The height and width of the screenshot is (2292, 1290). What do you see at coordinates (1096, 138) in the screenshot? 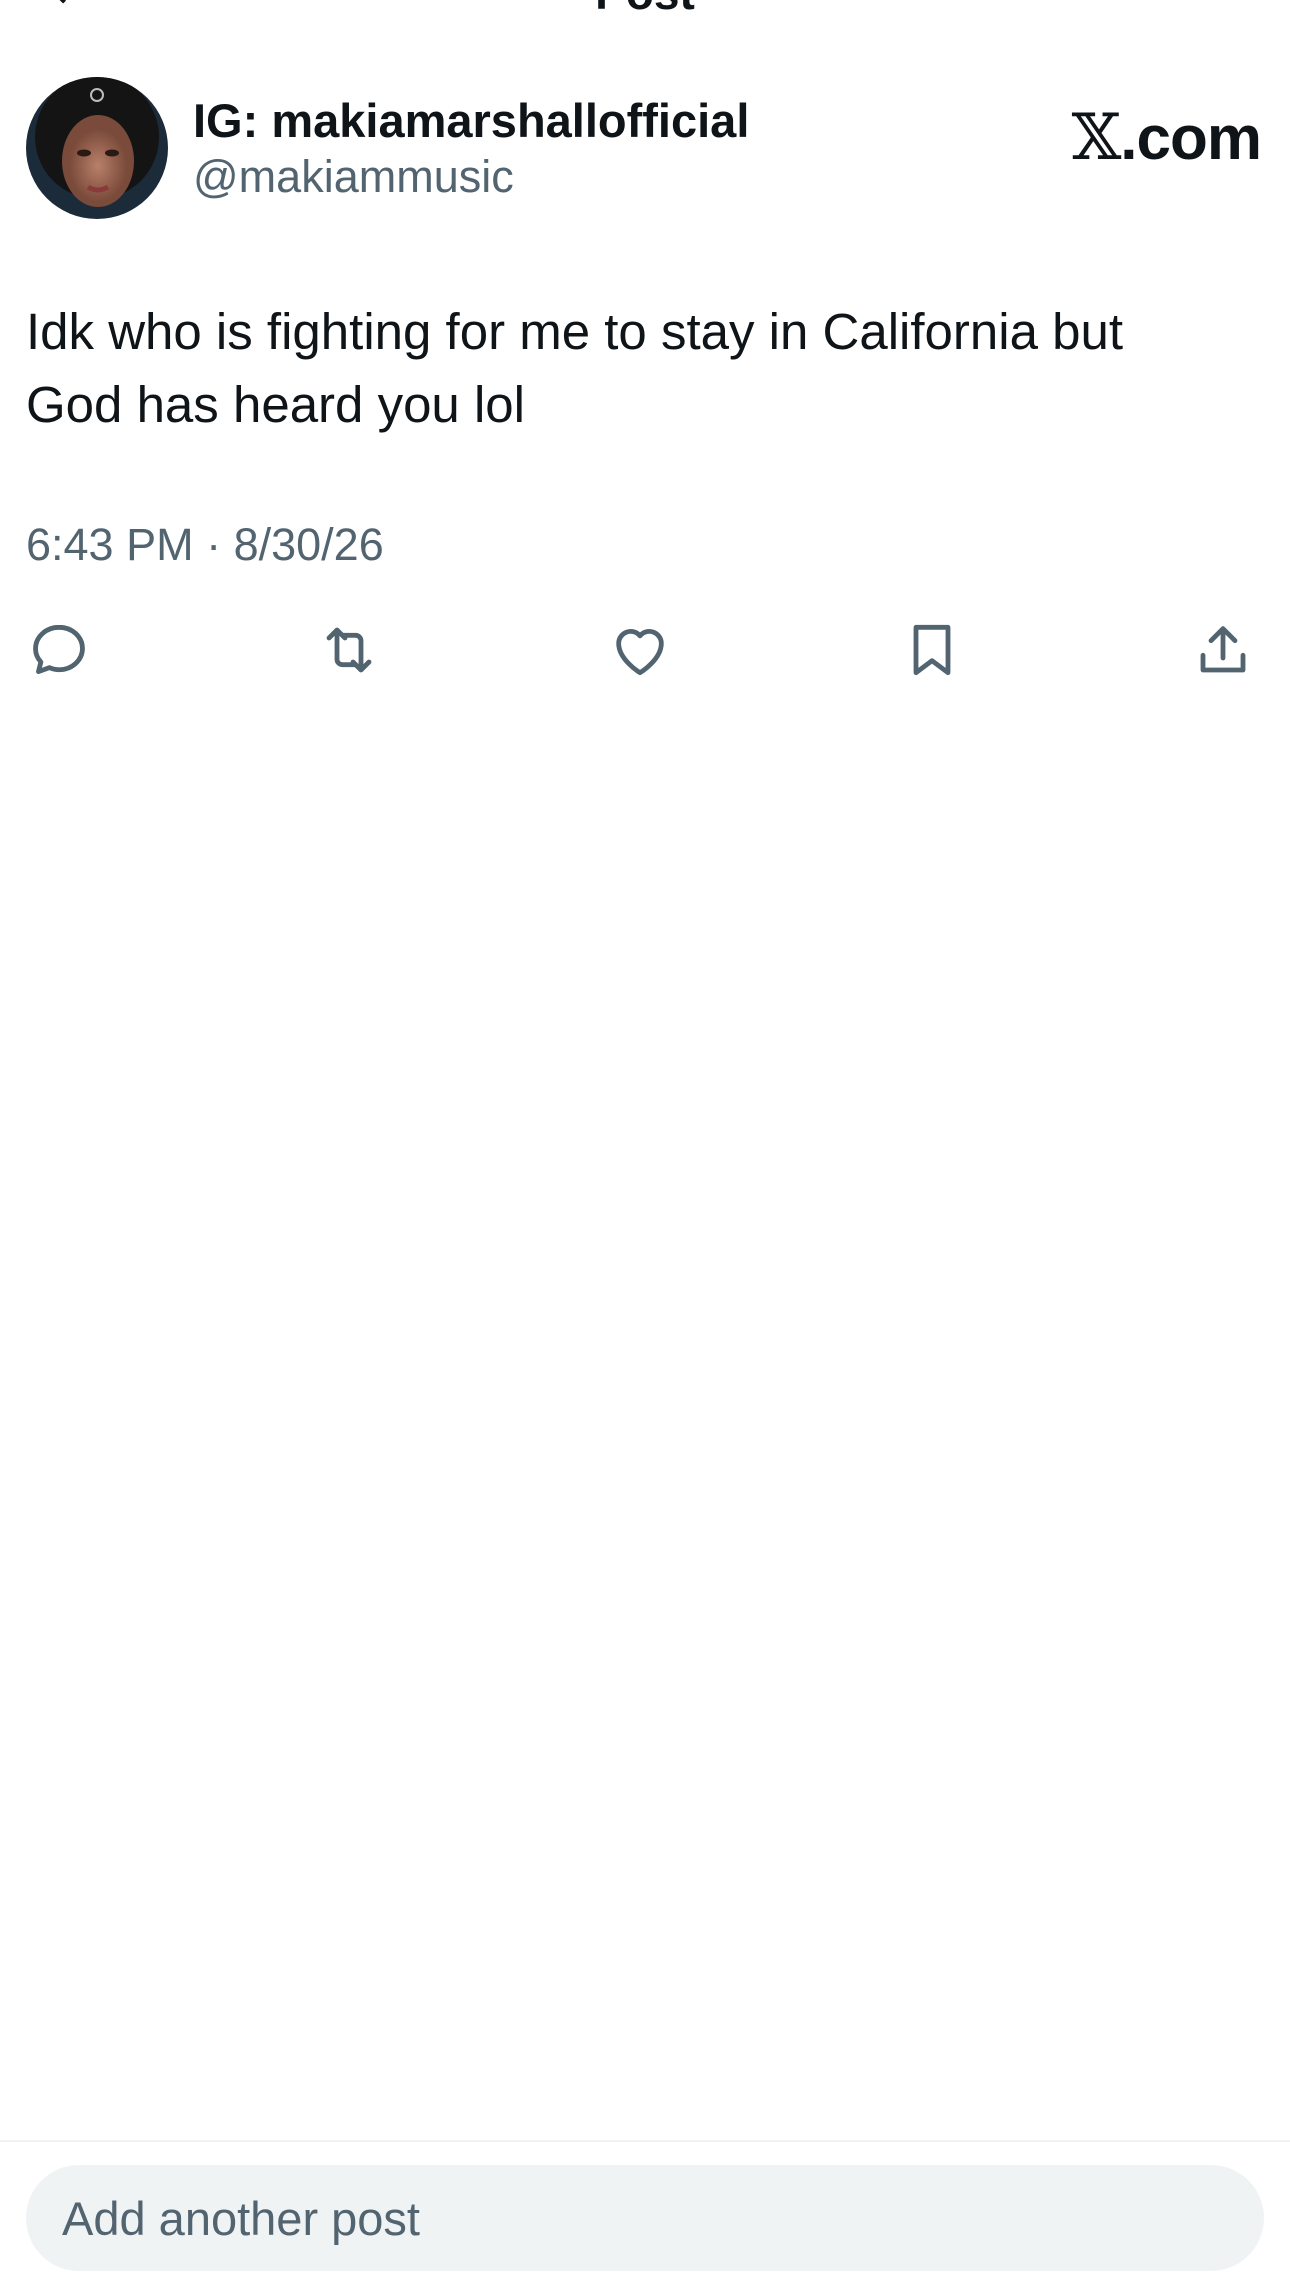
I see `x-logo-icon: 𝕏` at bounding box center [1096, 138].